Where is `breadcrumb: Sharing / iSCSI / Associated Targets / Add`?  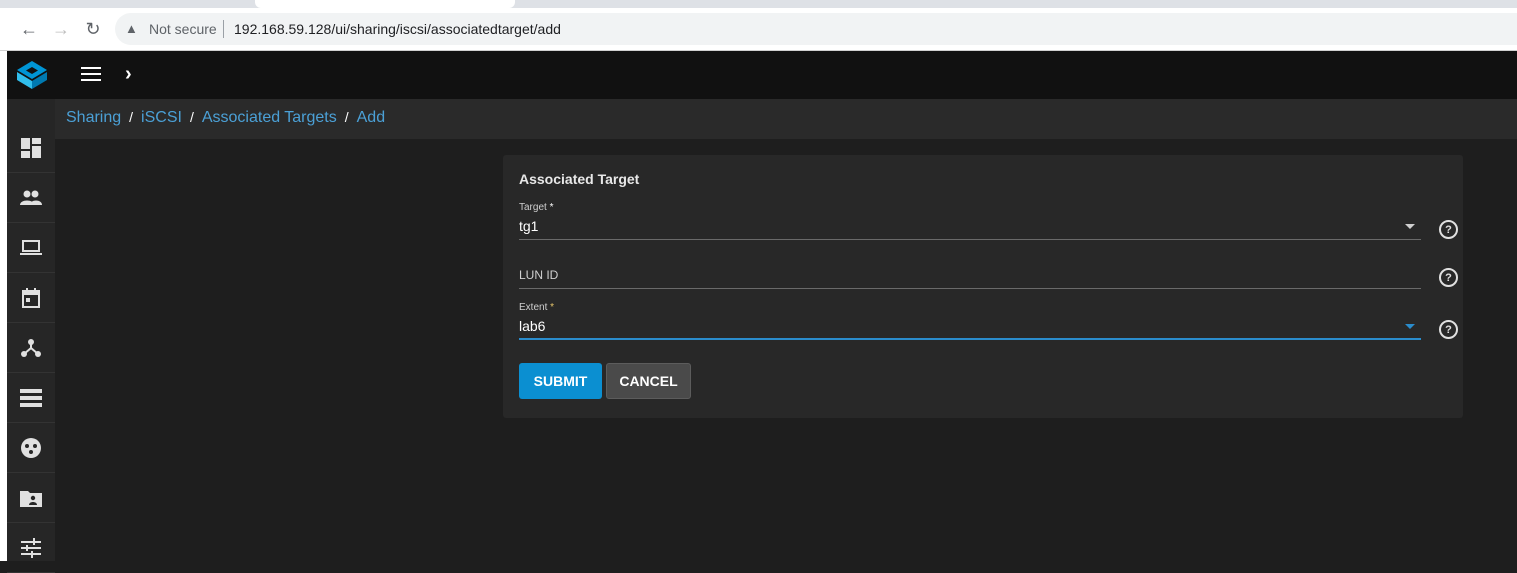 breadcrumb: Sharing / iSCSI / Associated Targets / Add is located at coordinates (225, 118).